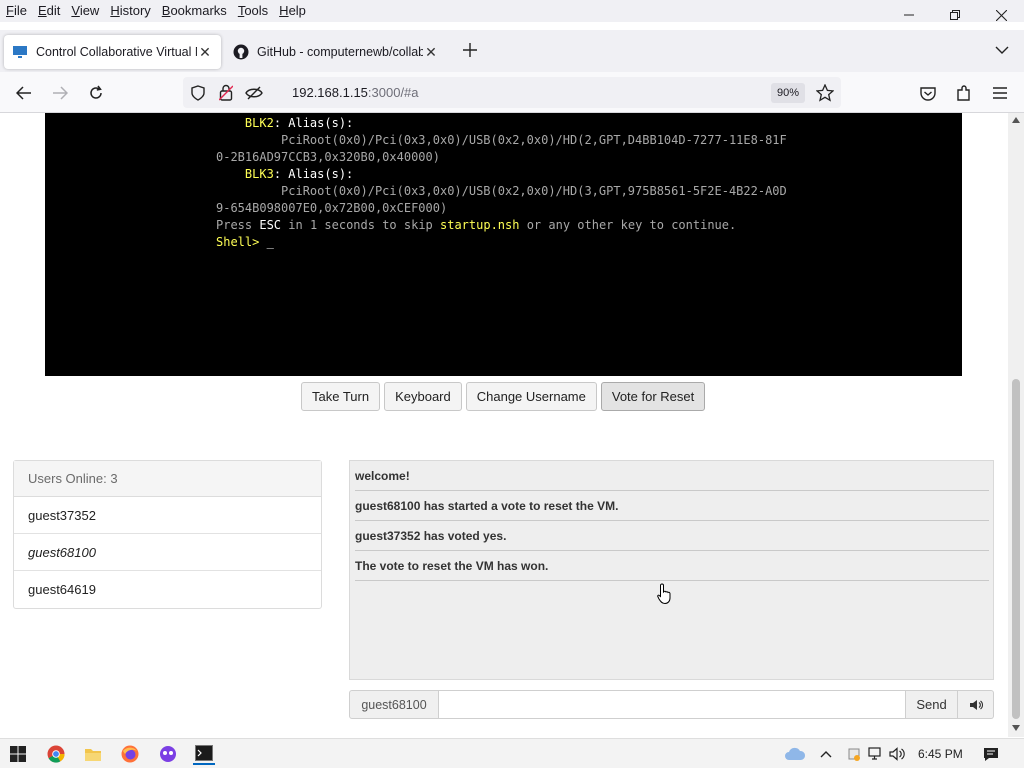 The image size is (1024, 768). Describe the element at coordinates (672, 536) in the screenshot. I see `chat-message: guest37352 has voted yes.` at that location.